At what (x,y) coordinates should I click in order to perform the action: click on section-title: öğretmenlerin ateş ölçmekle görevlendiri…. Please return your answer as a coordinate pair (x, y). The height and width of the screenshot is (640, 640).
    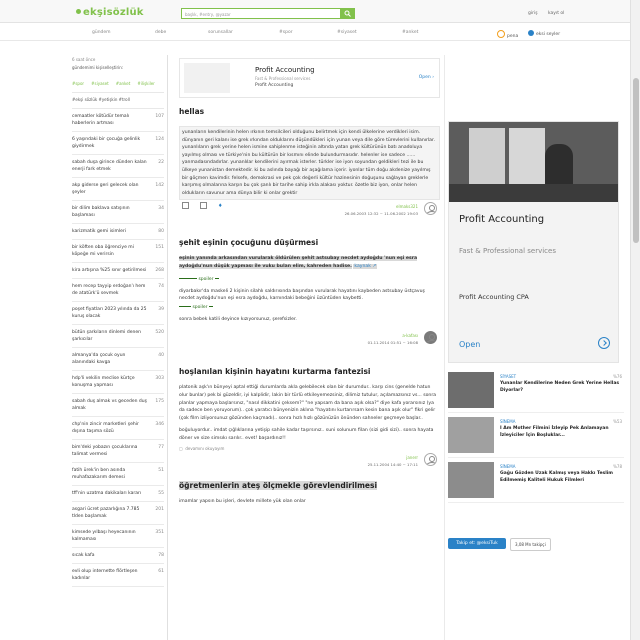
    Looking at the image, I should click on (309, 486).